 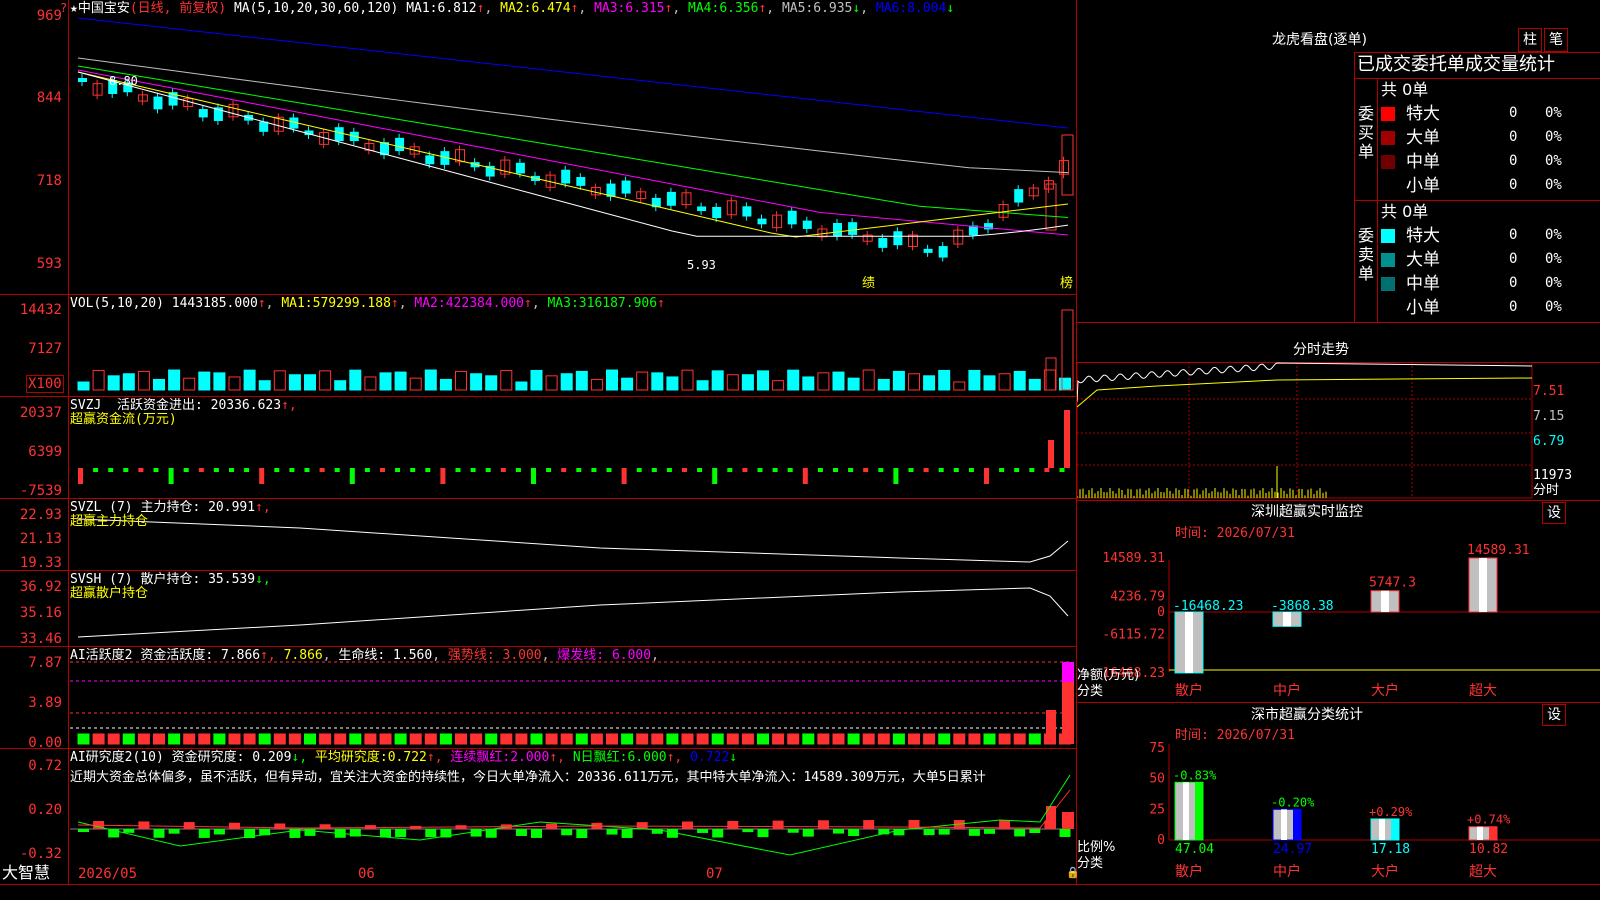 I want to click on vol-ma1-arrow: ↑, so click(x=394, y=303).